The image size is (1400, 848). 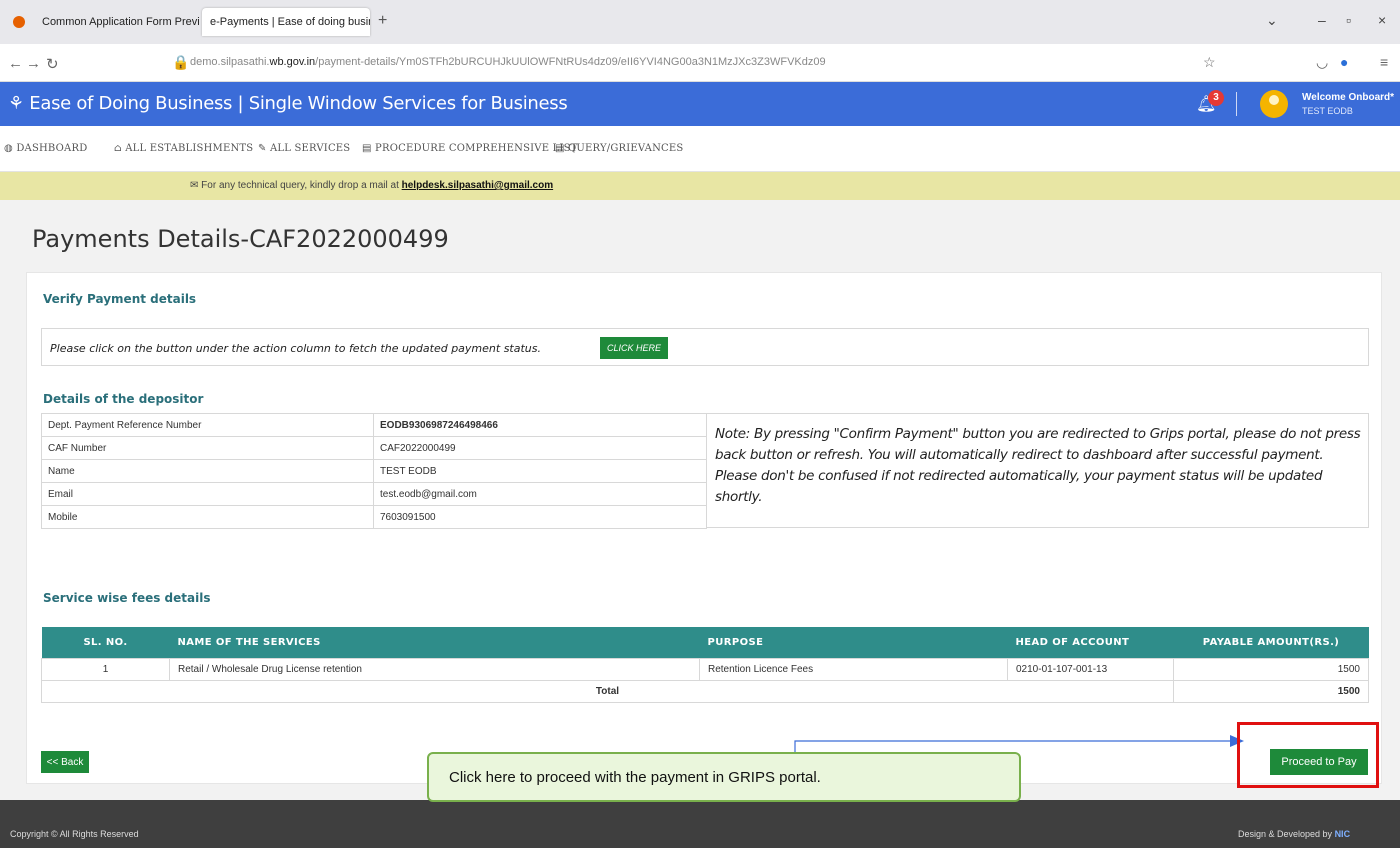 I want to click on proceed-highlight-box, so click(x=1308, y=755).